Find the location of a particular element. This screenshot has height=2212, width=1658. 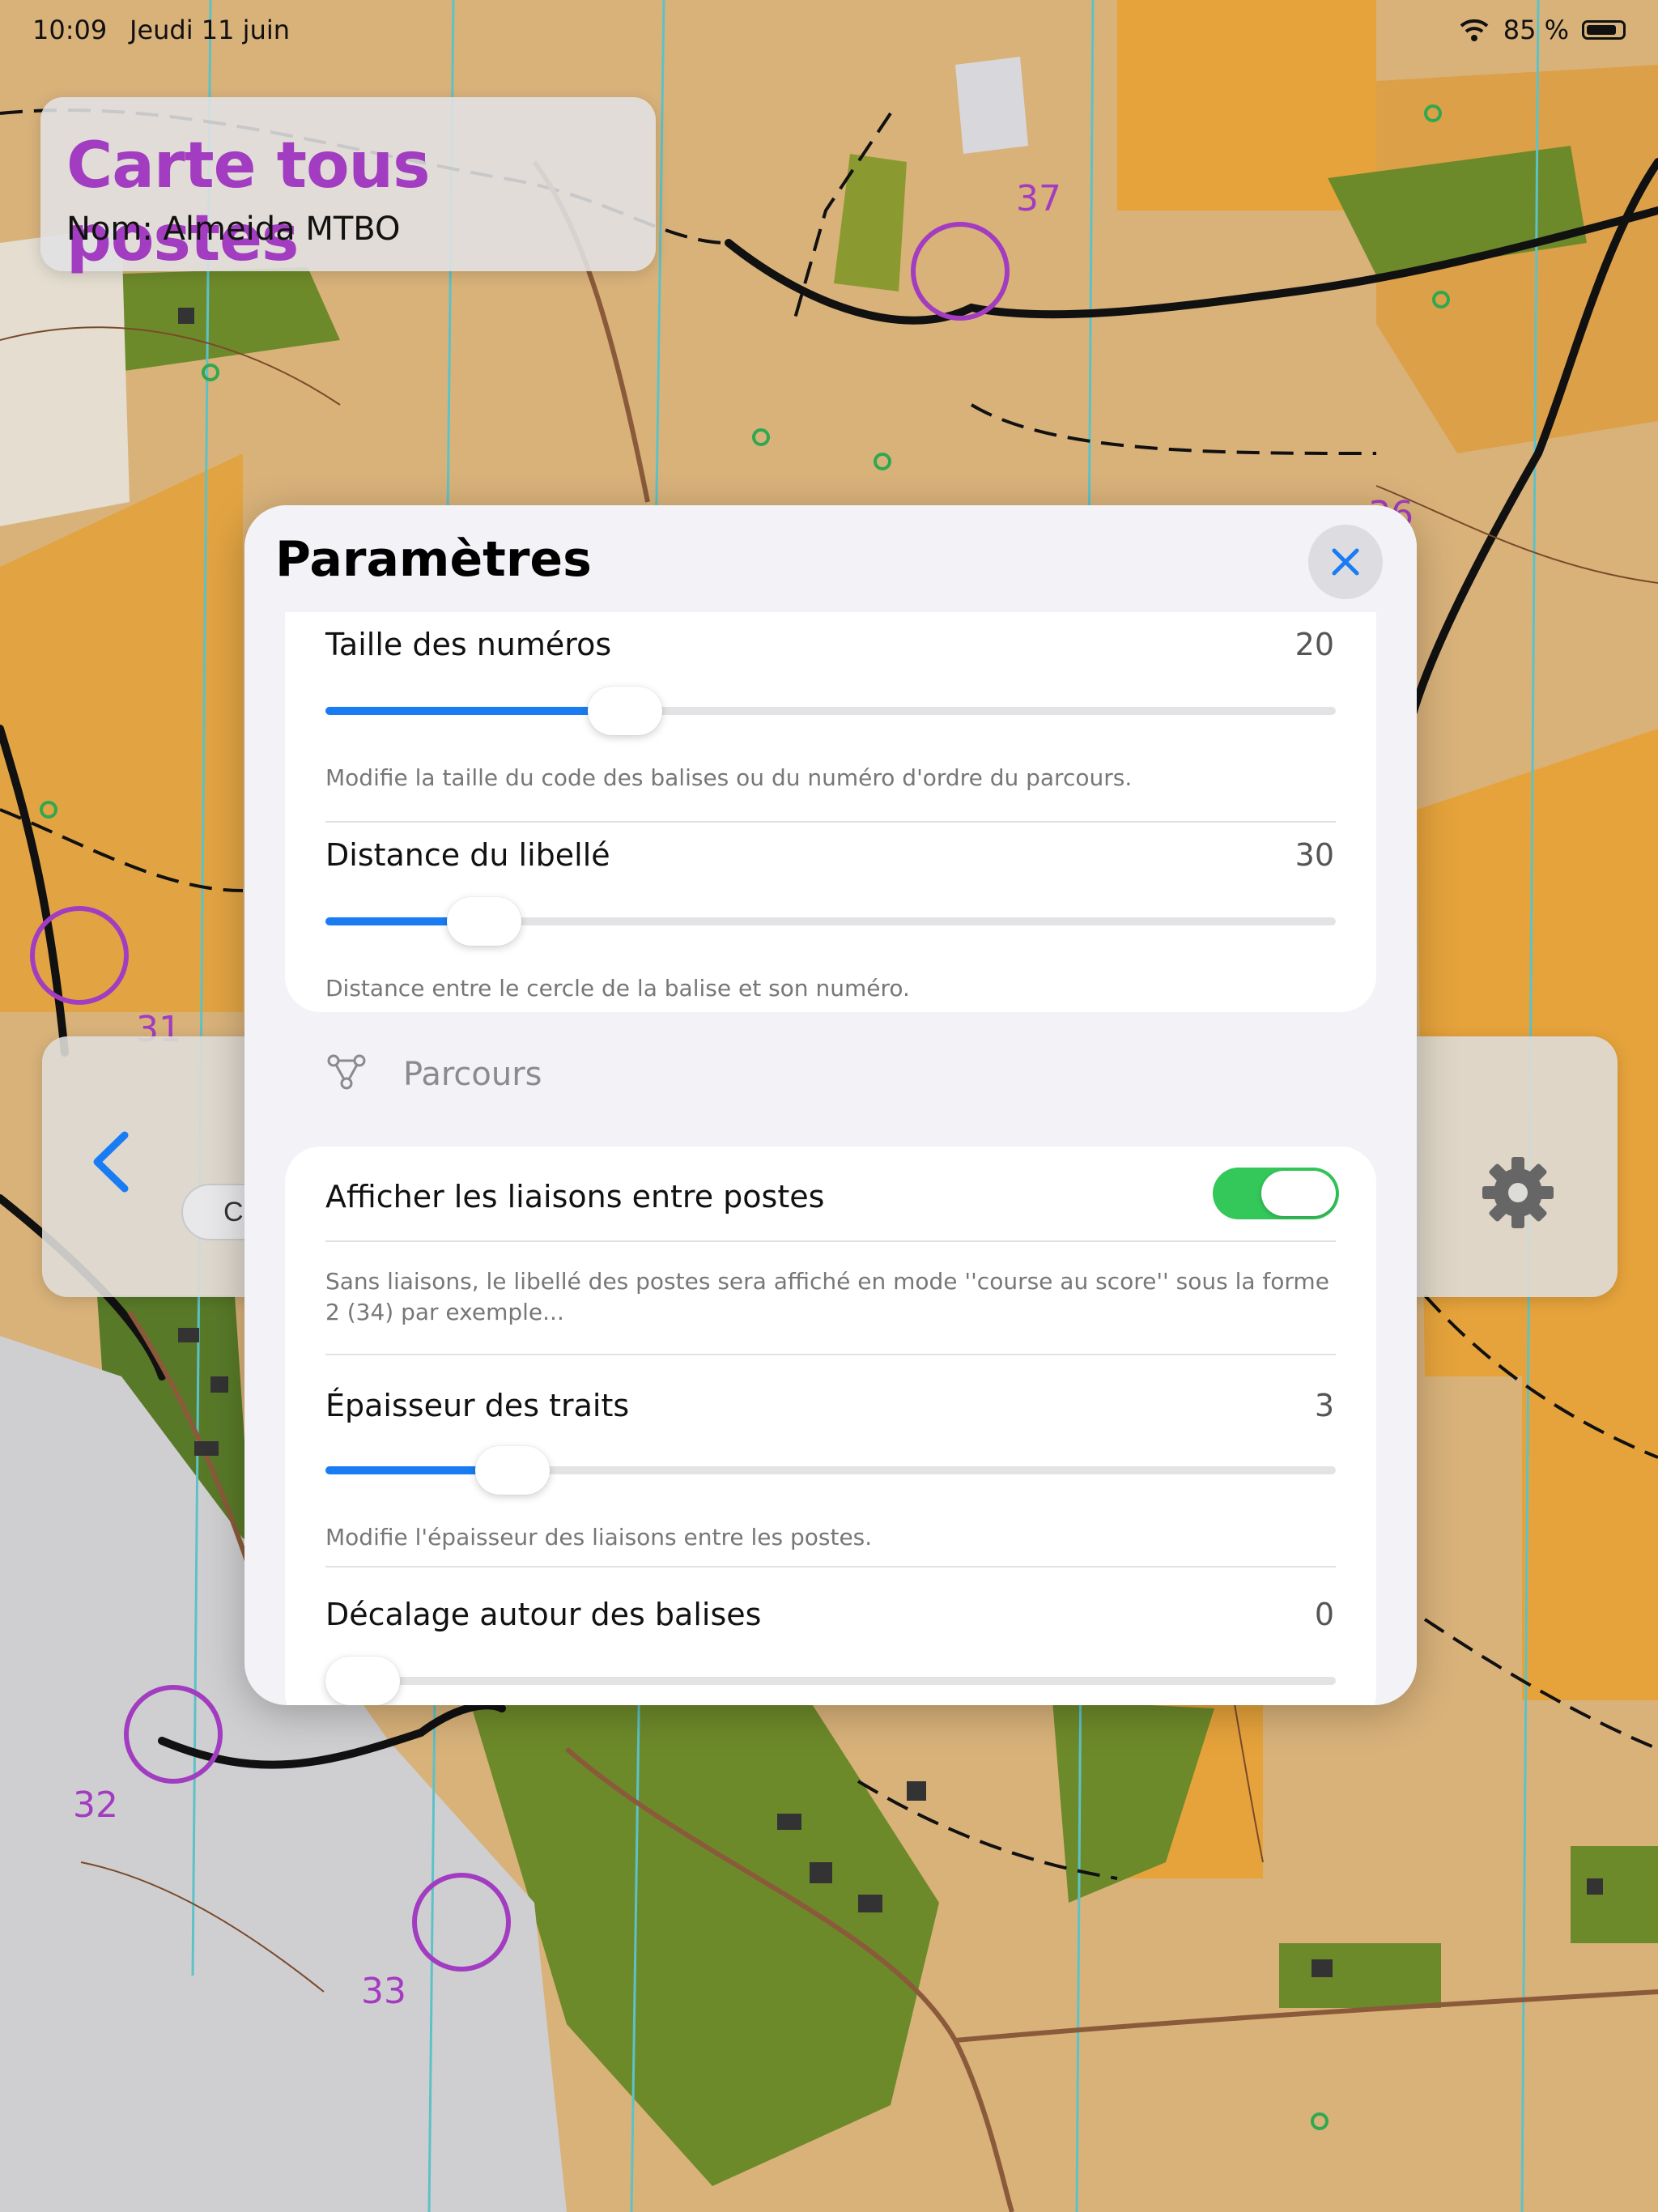

offset-slider is located at coordinates (830, 1681).